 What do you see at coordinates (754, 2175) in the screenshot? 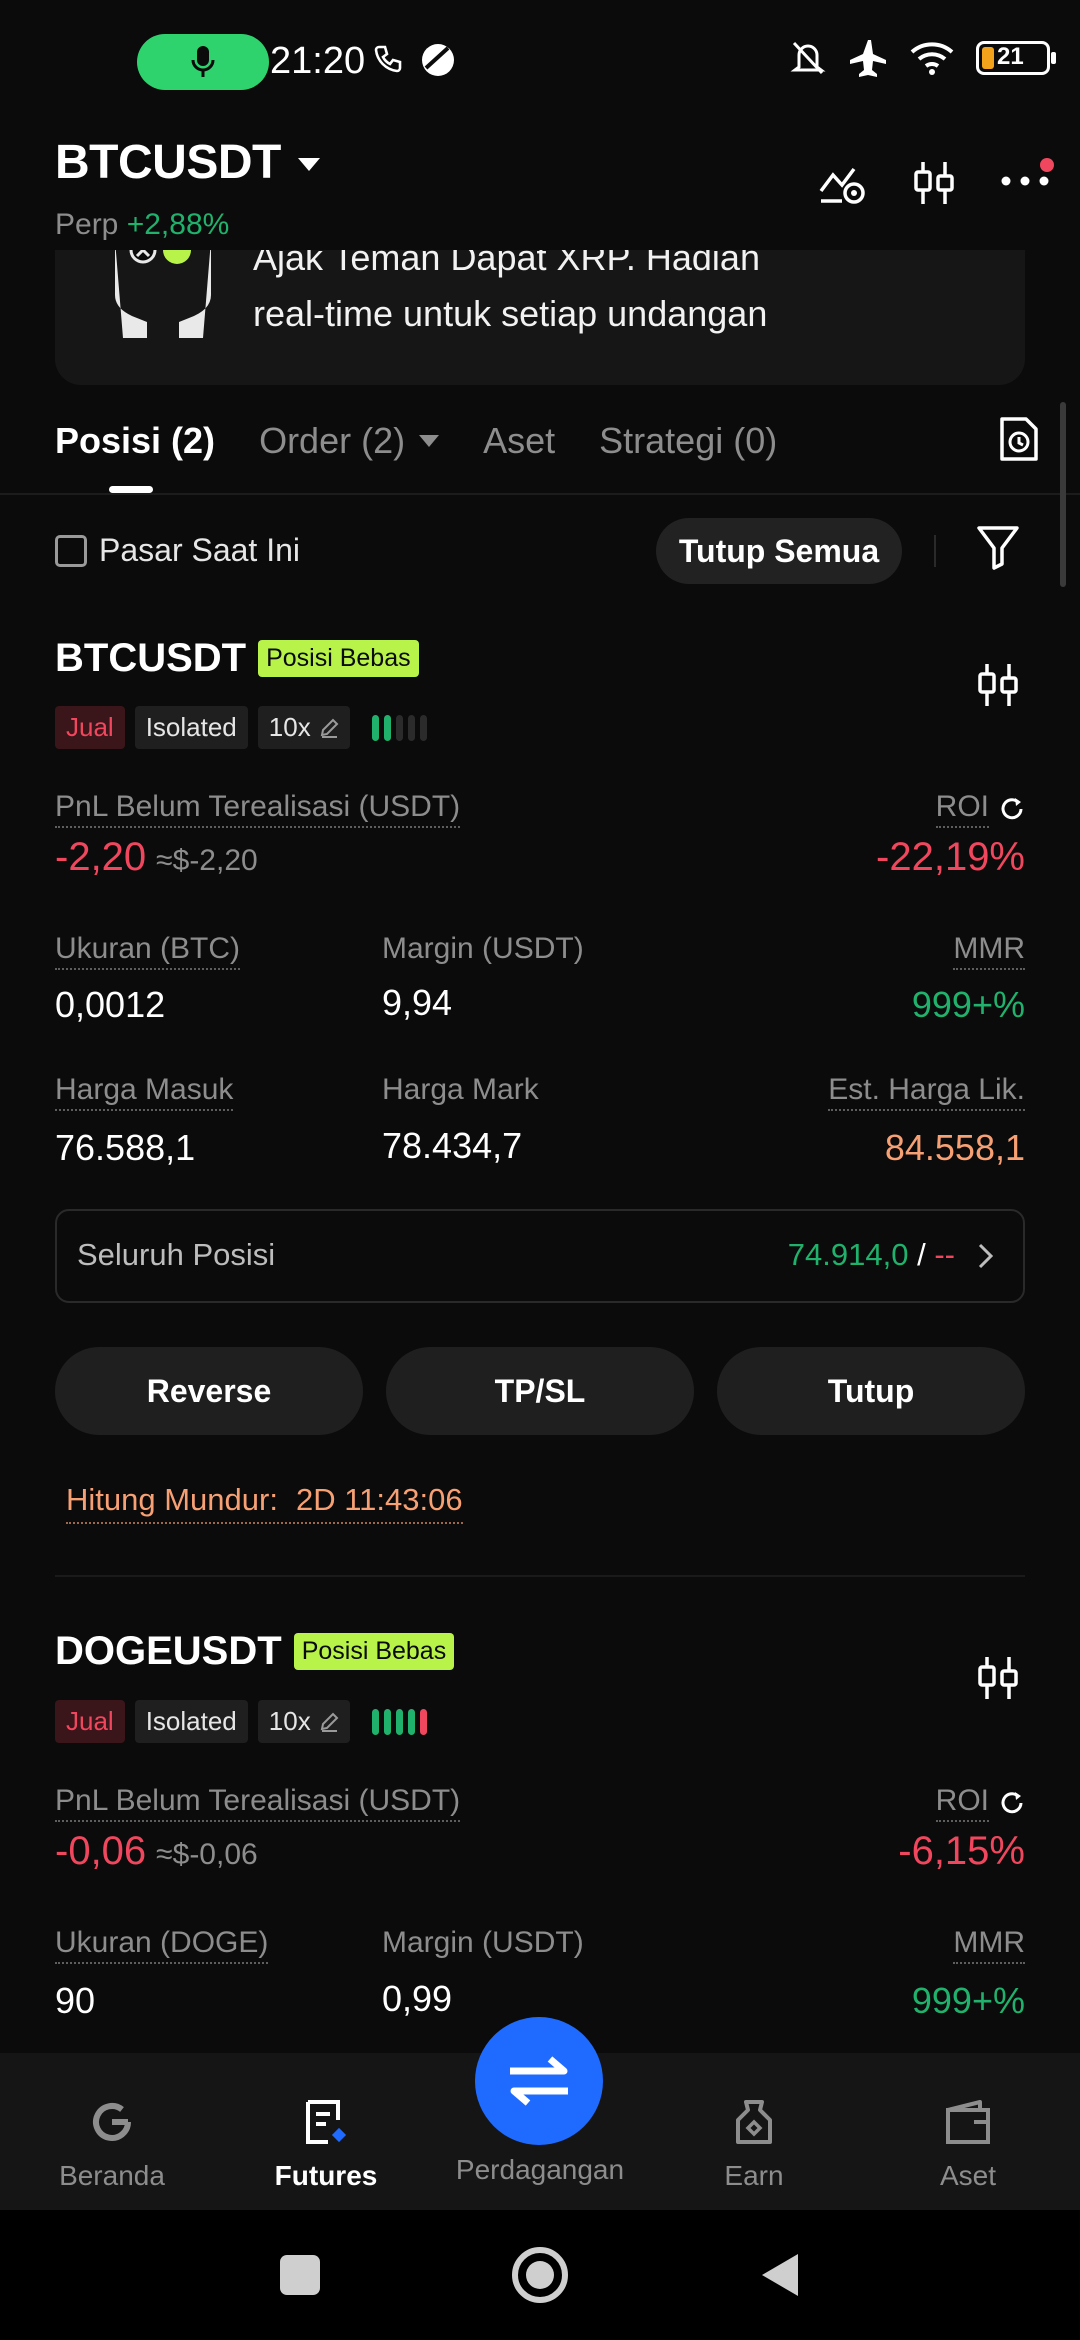
I see `nav-earn-label: Earn` at bounding box center [754, 2175].